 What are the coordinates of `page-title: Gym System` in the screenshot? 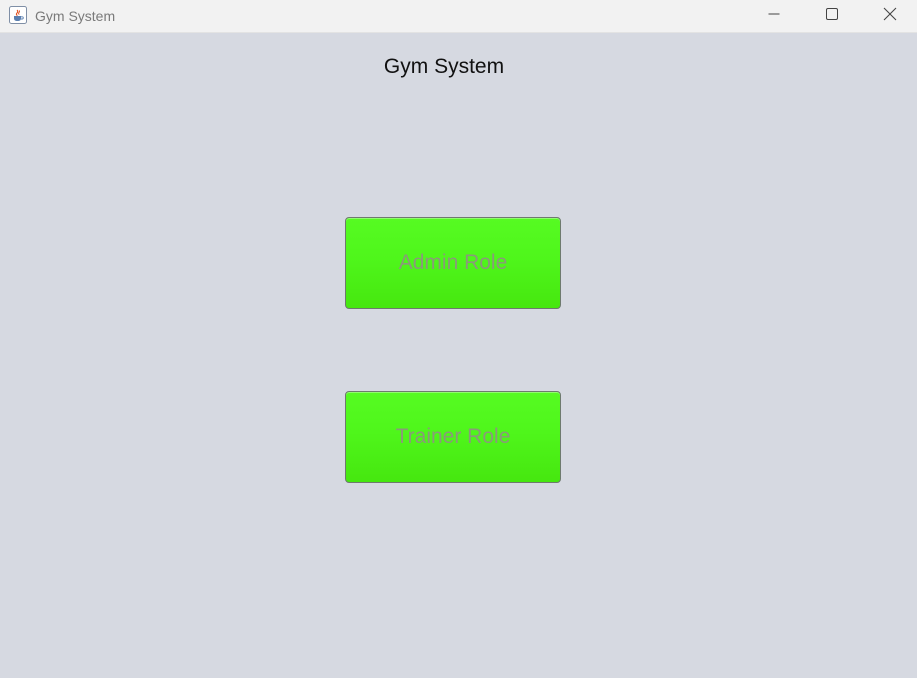 It's located at (444, 66).